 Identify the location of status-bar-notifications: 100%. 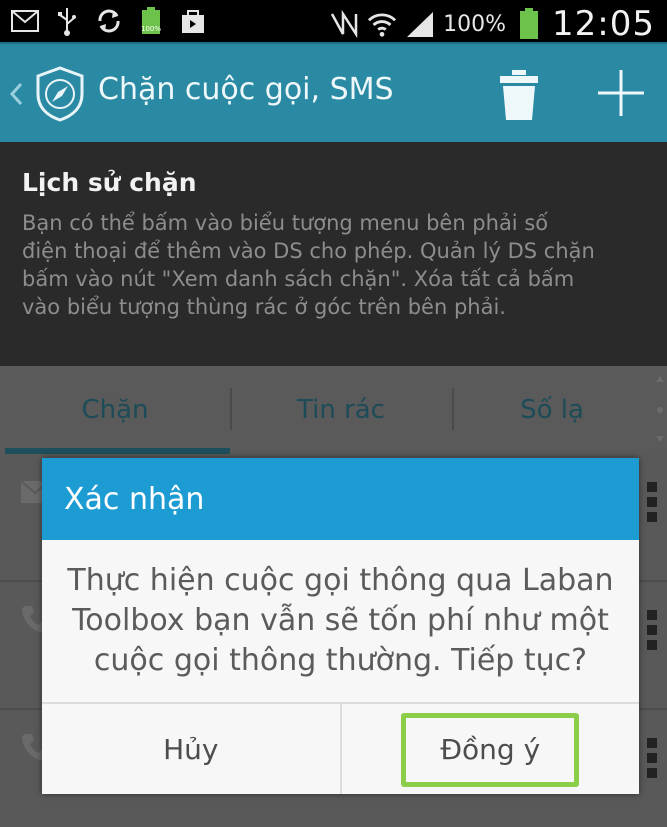
(109, 21).